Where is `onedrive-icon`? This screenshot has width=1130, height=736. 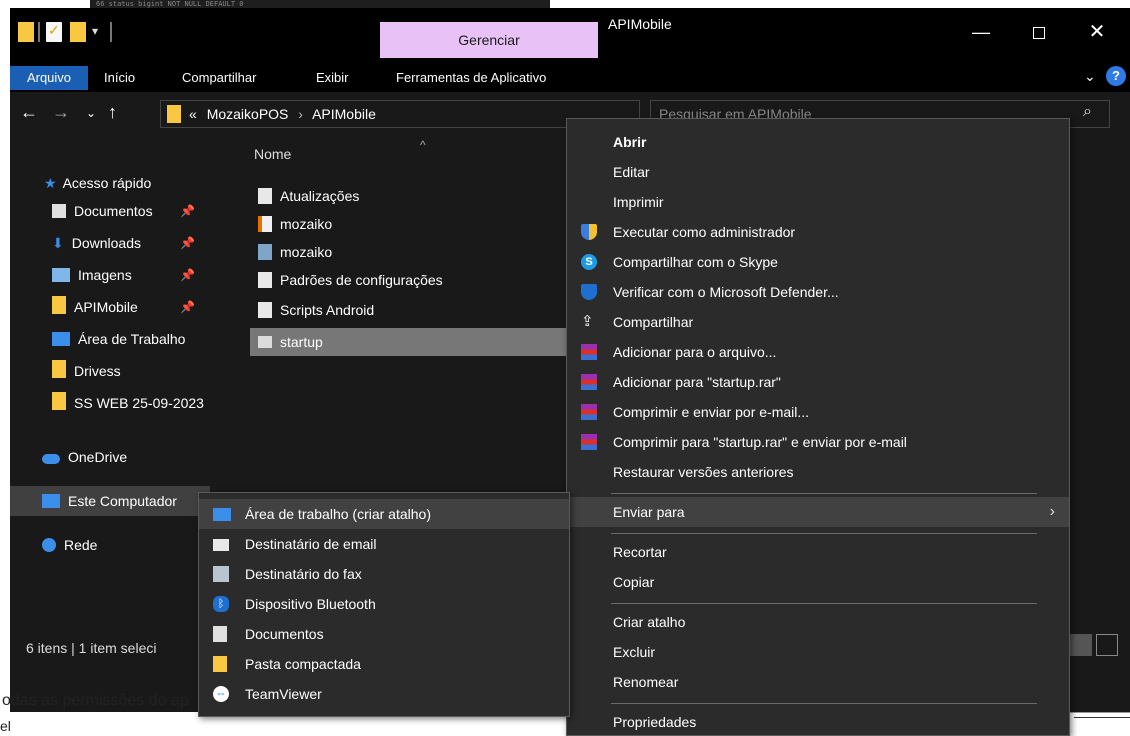 onedrive-icon is located at coordinates (51, 459).